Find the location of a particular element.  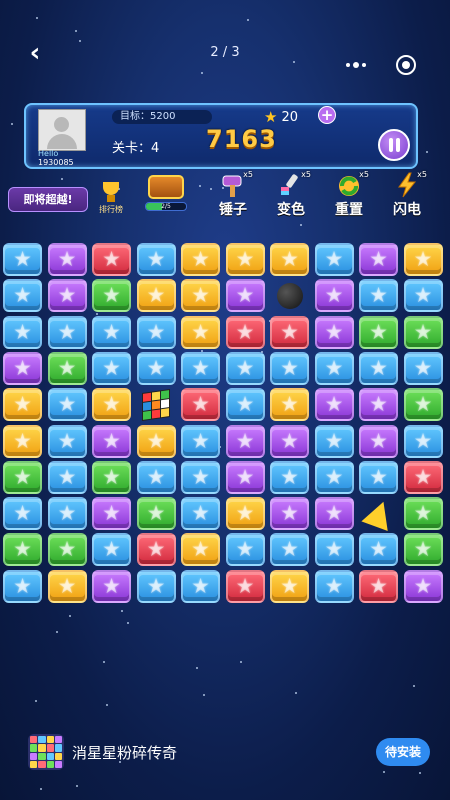

reset-tool: x5 重置 is located at coordinates (349, 194).